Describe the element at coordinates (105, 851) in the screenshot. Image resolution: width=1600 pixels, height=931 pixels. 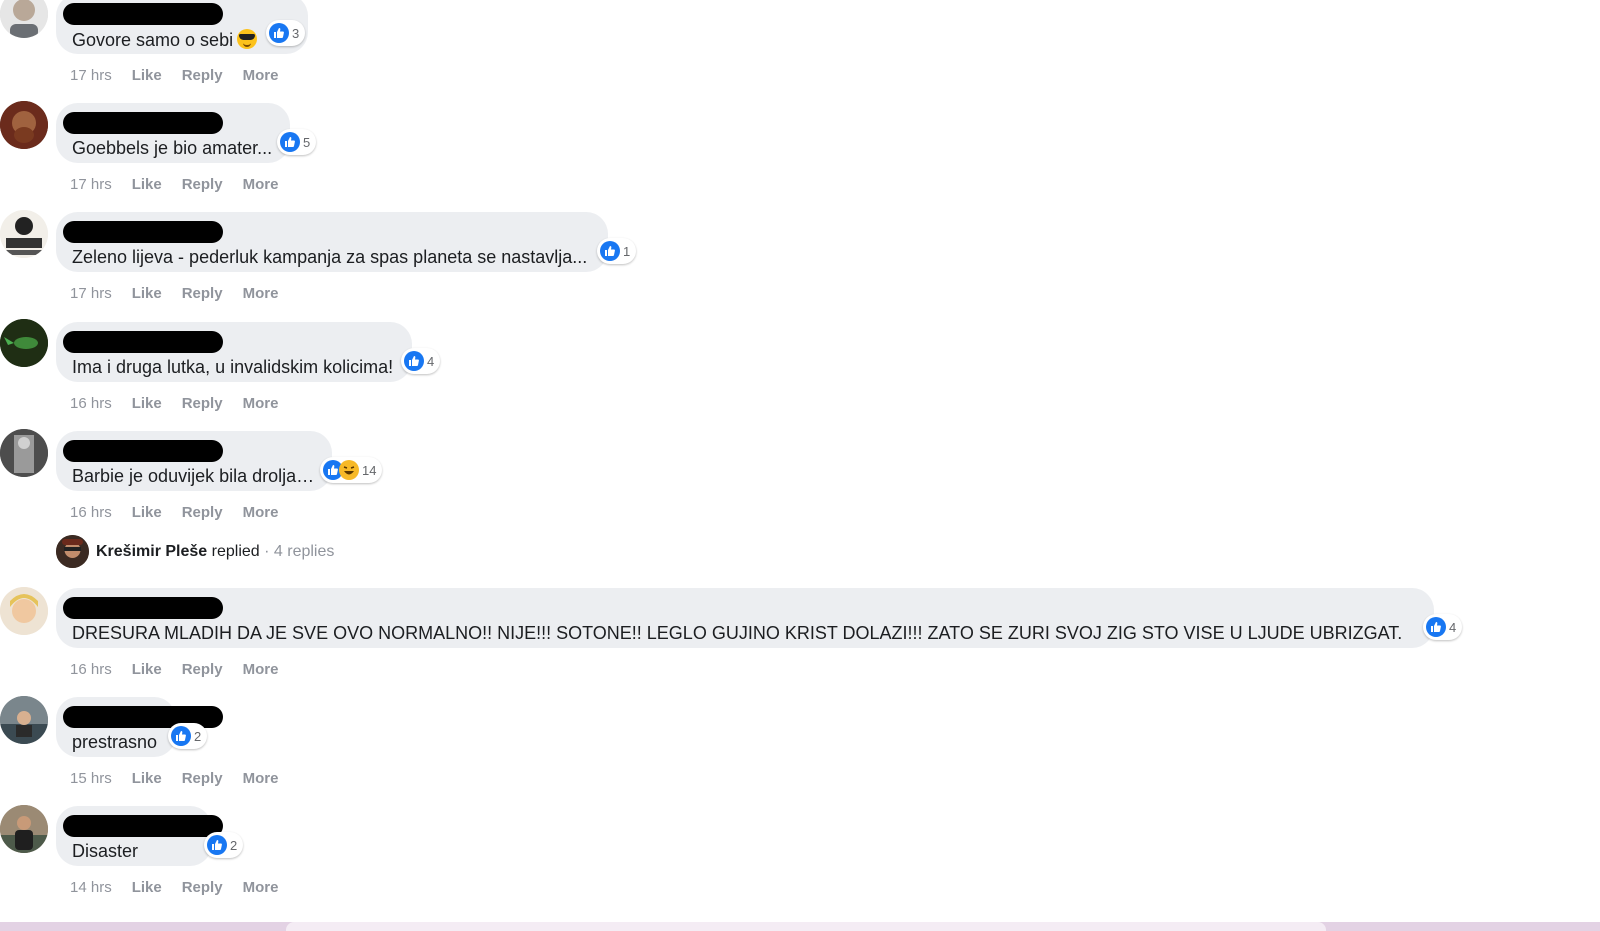
I see `comment-text: Disaster` at that location.